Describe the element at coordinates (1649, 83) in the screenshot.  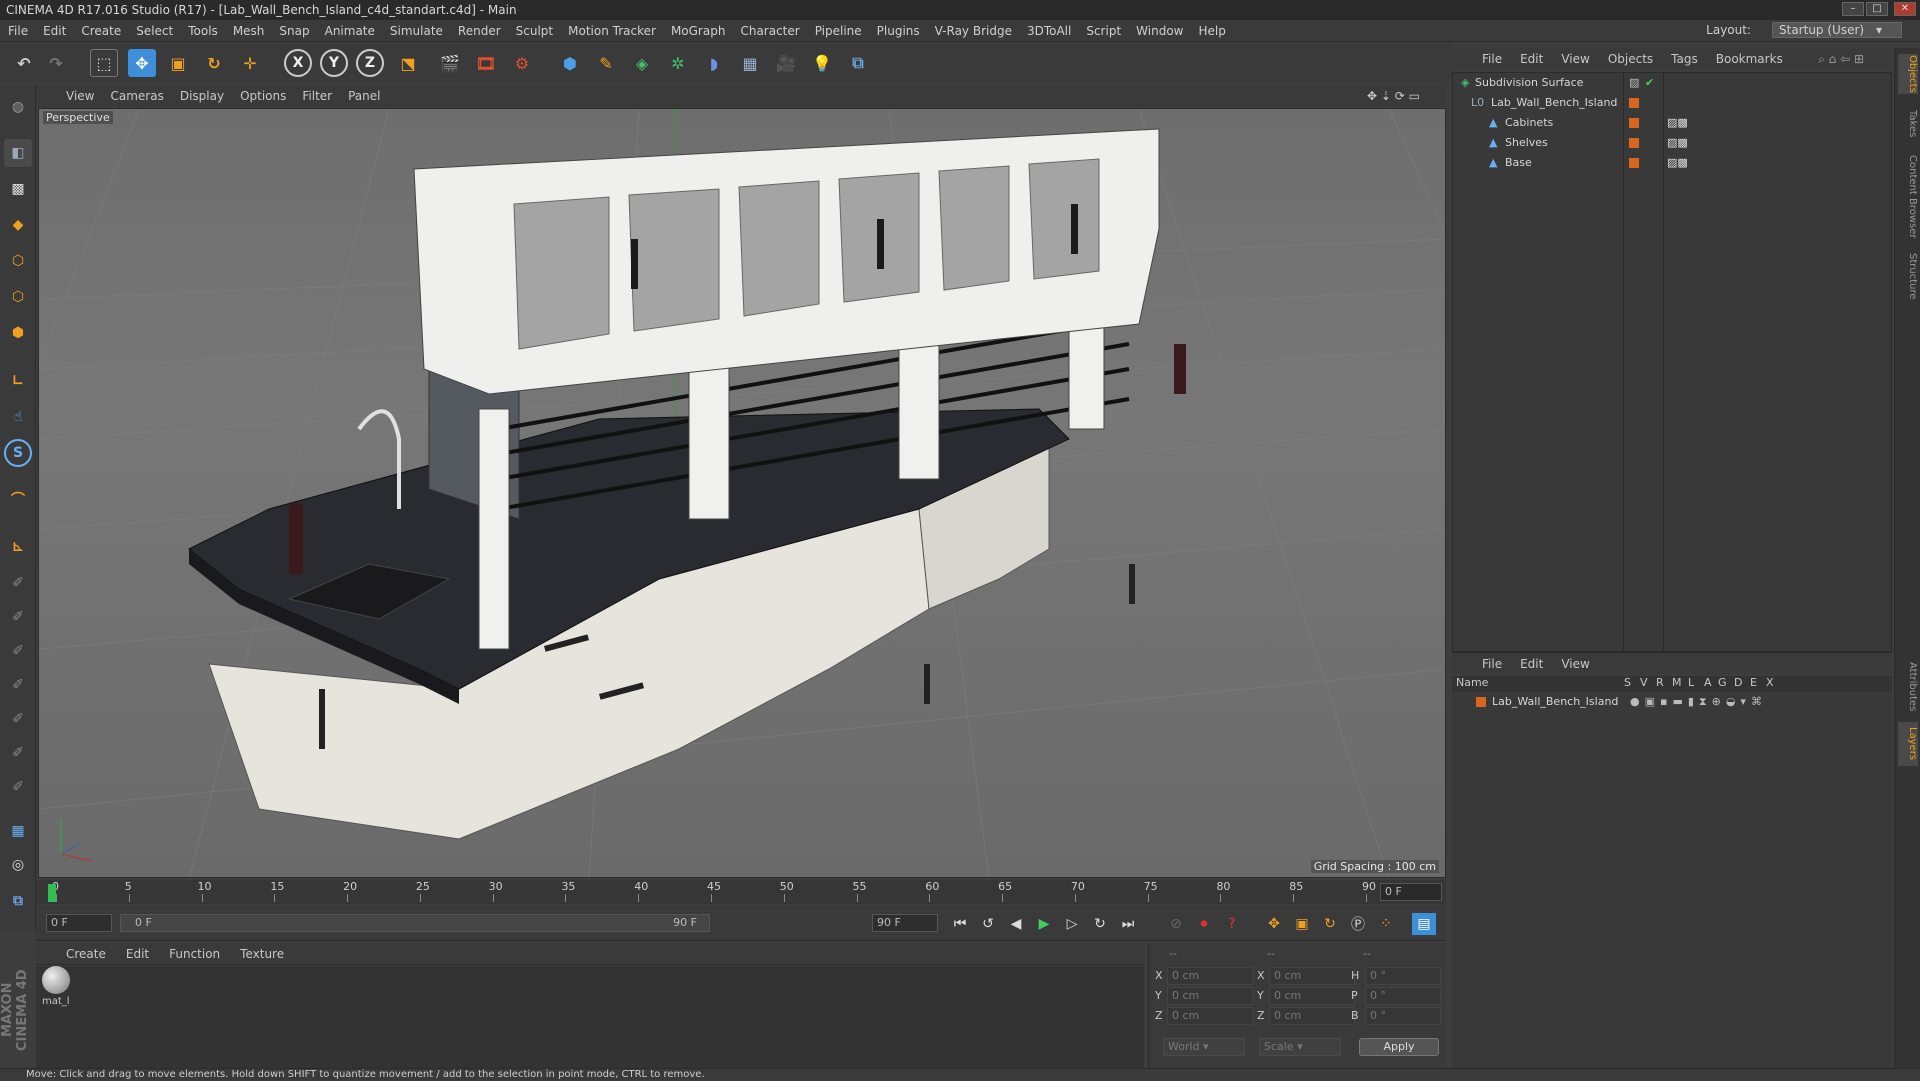
I see `enabled-check-icon: ✔` at that location.